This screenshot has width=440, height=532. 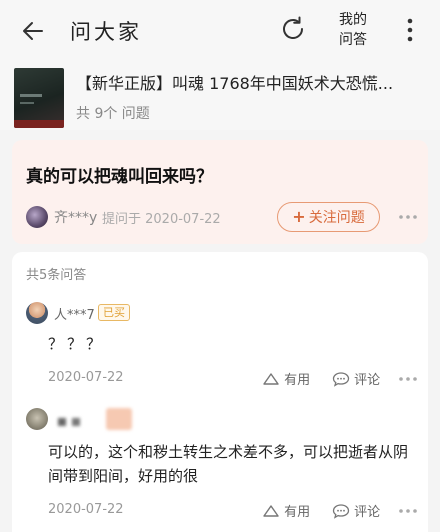 What do you see at coordinates (74, 315) in the screenshot?
I see `answerer-name: 人***7` at bounding box center [74, 315].